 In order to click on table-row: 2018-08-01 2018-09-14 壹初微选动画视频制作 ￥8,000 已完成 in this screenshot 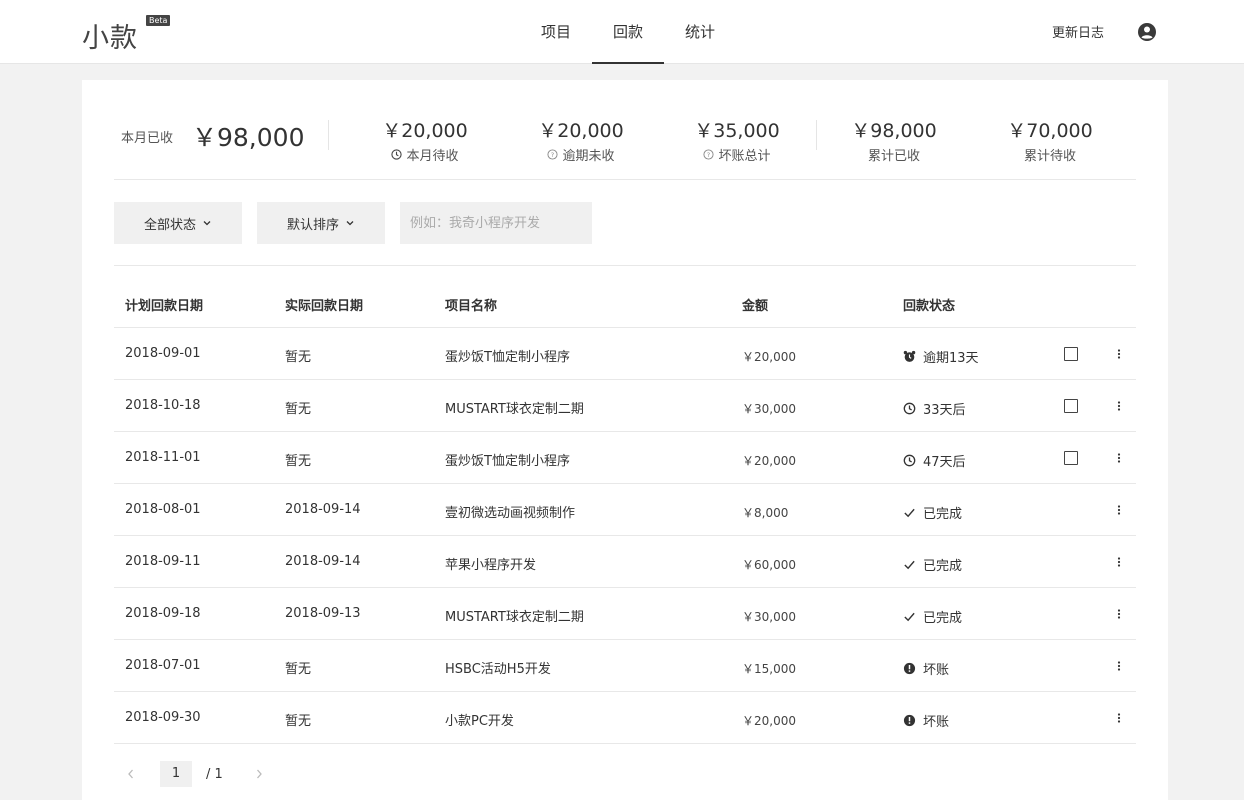, I will do `click(625, 510)`.